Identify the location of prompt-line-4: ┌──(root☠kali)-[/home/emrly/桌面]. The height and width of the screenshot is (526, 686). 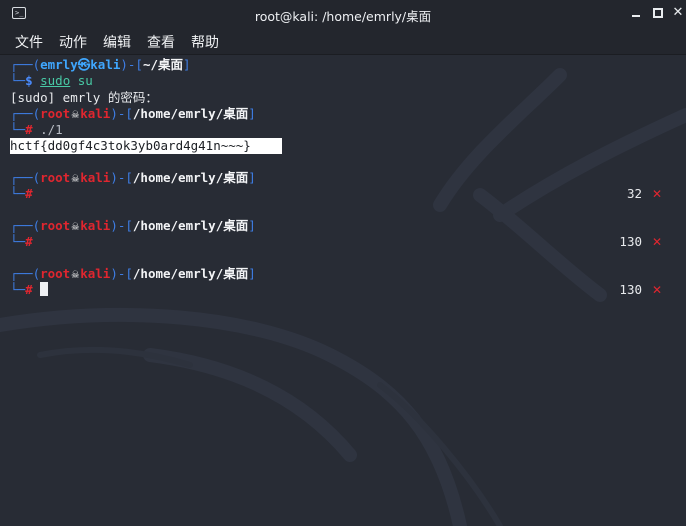
(133, 225).